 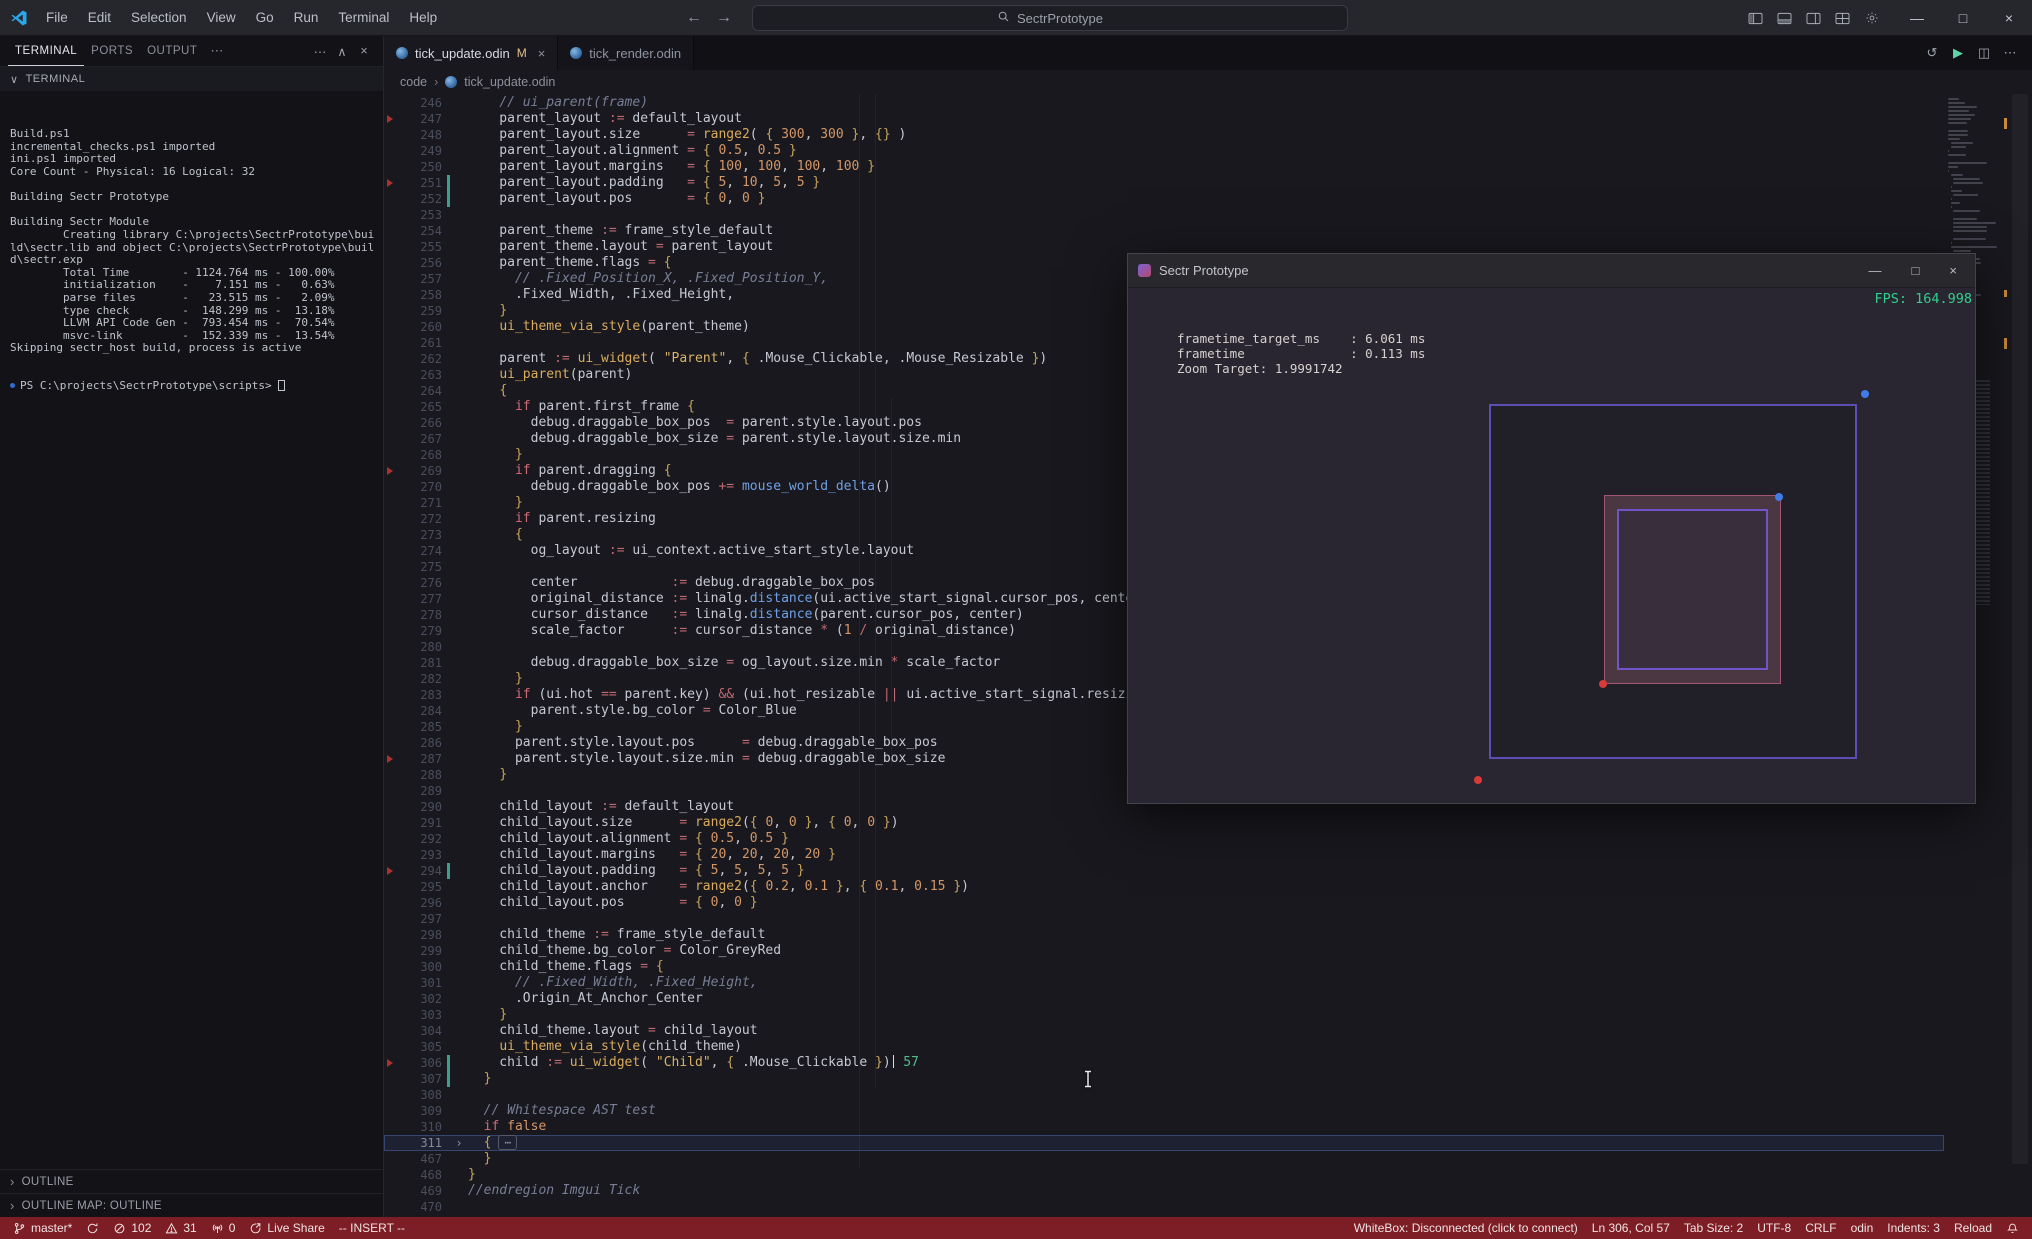 What do you see at coordinates (1875, 270) in the screenshot?
I see `app-minimize-button: —` at bounding box center [1875, 270].